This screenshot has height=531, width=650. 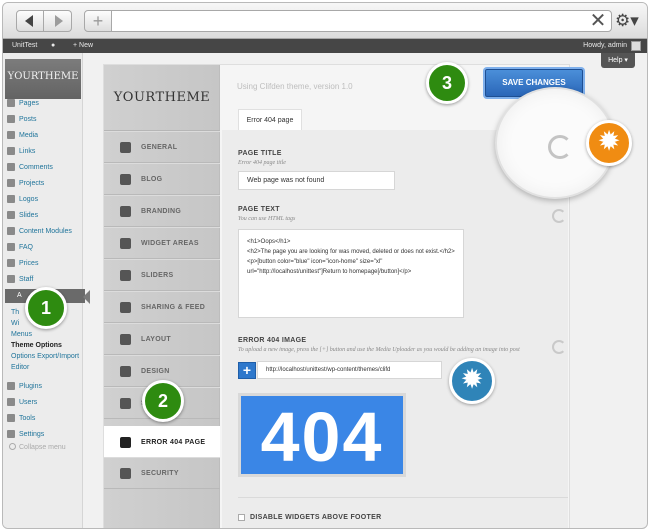 I want to click on greeting: Howdy, admin, so click(x=605, y=46).